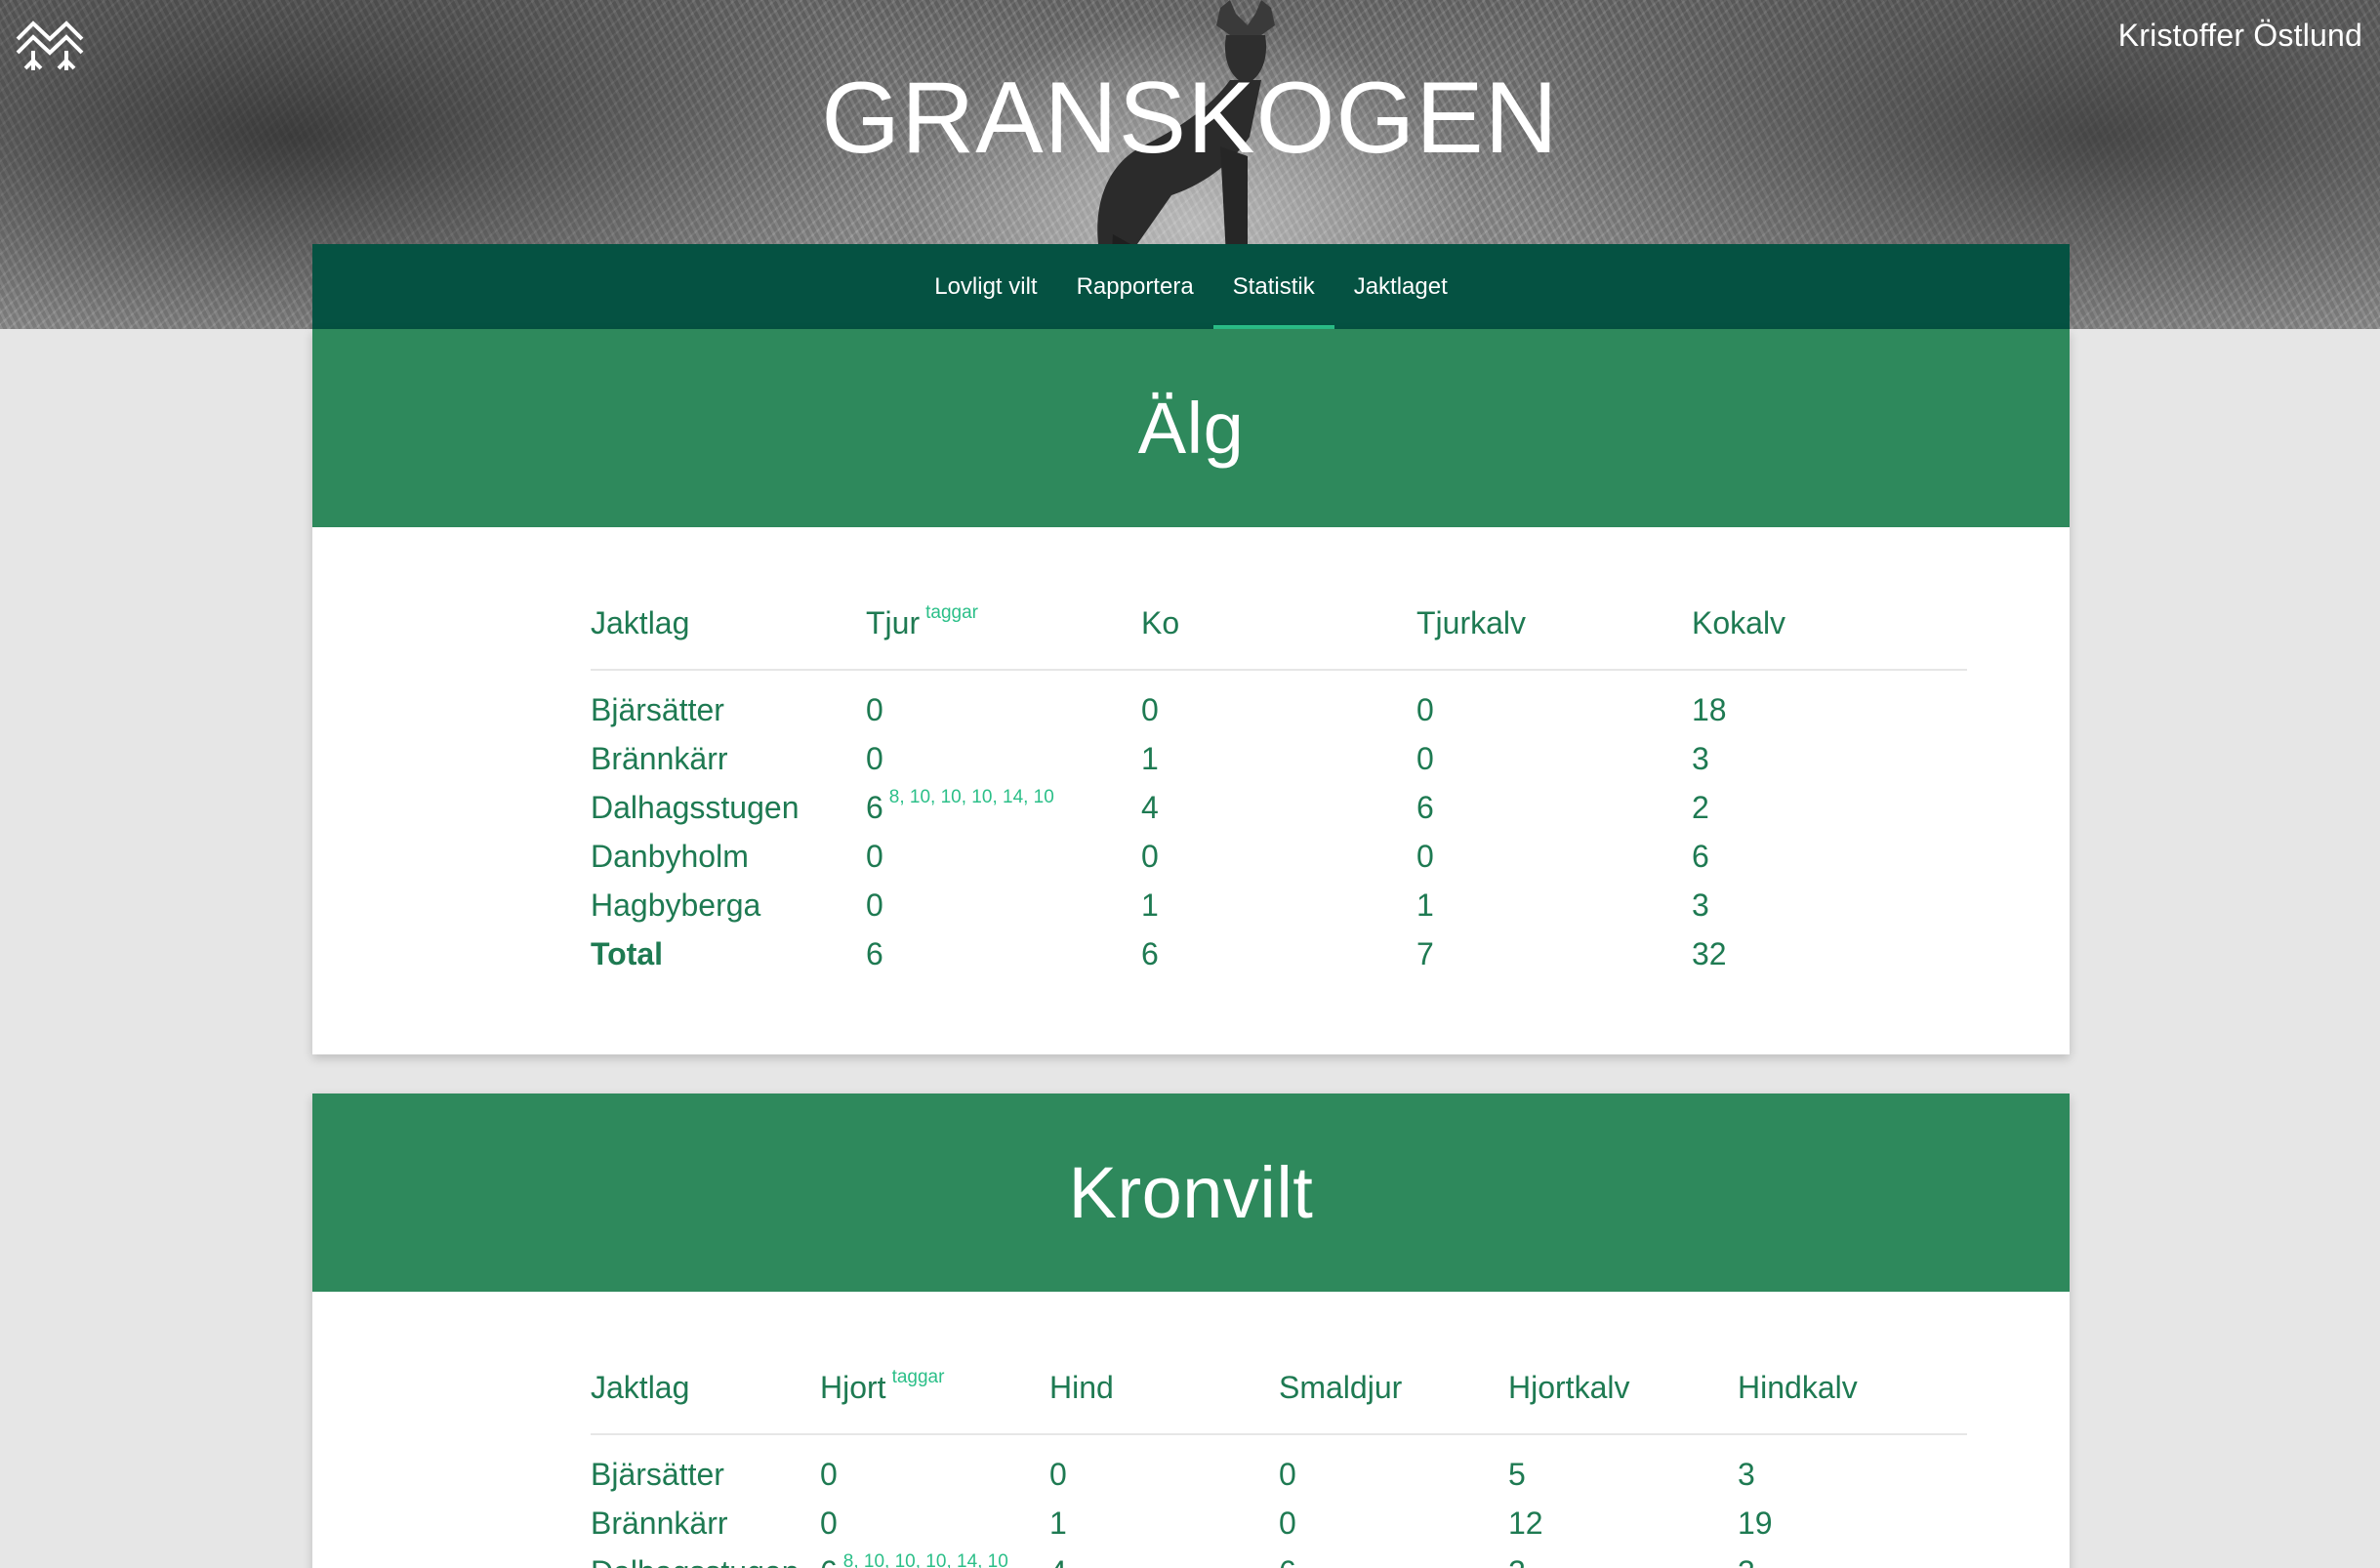 This screenshot has width=2380, height=1568. What do you see at coordinates (1279, 953) in the screenshot?
I see `table-total-row: Total 6 6 7 32` at bounding box center [1279, 953].